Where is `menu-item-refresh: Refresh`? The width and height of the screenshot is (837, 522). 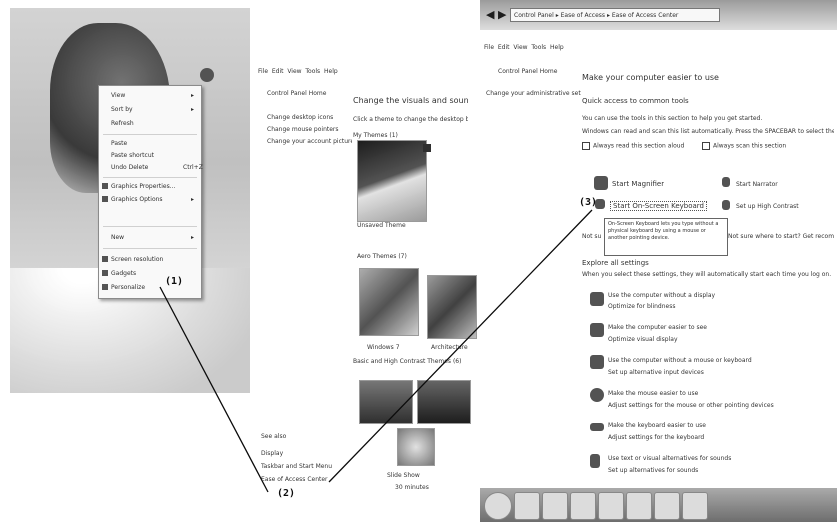
menu-item-refresh: Refresh is located at coordinates (122, 123).